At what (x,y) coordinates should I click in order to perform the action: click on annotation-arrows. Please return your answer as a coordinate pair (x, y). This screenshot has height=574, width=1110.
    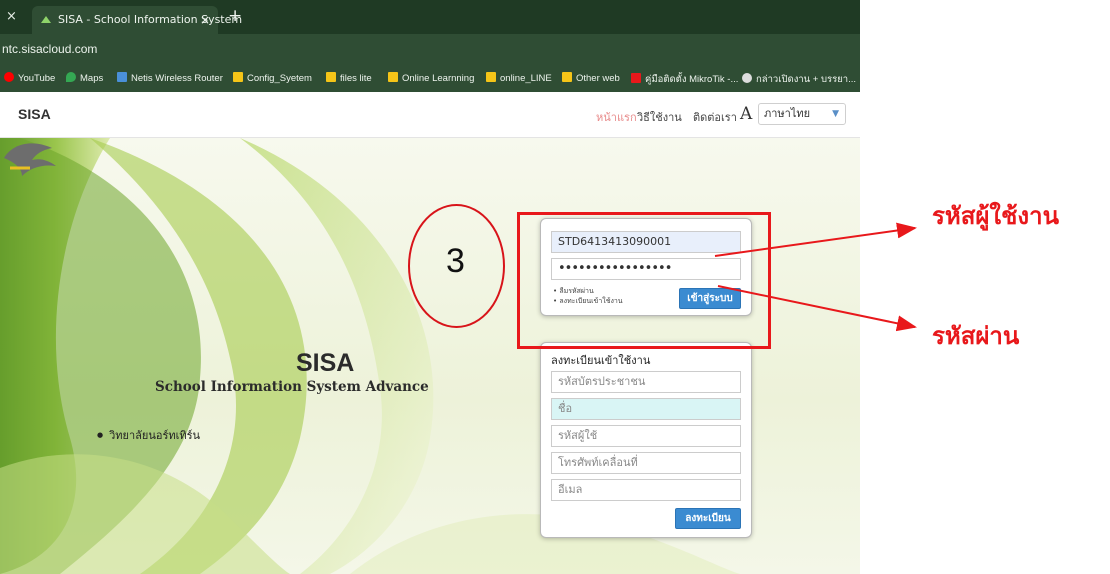
    Looking at the image, I should click on (815, 277).